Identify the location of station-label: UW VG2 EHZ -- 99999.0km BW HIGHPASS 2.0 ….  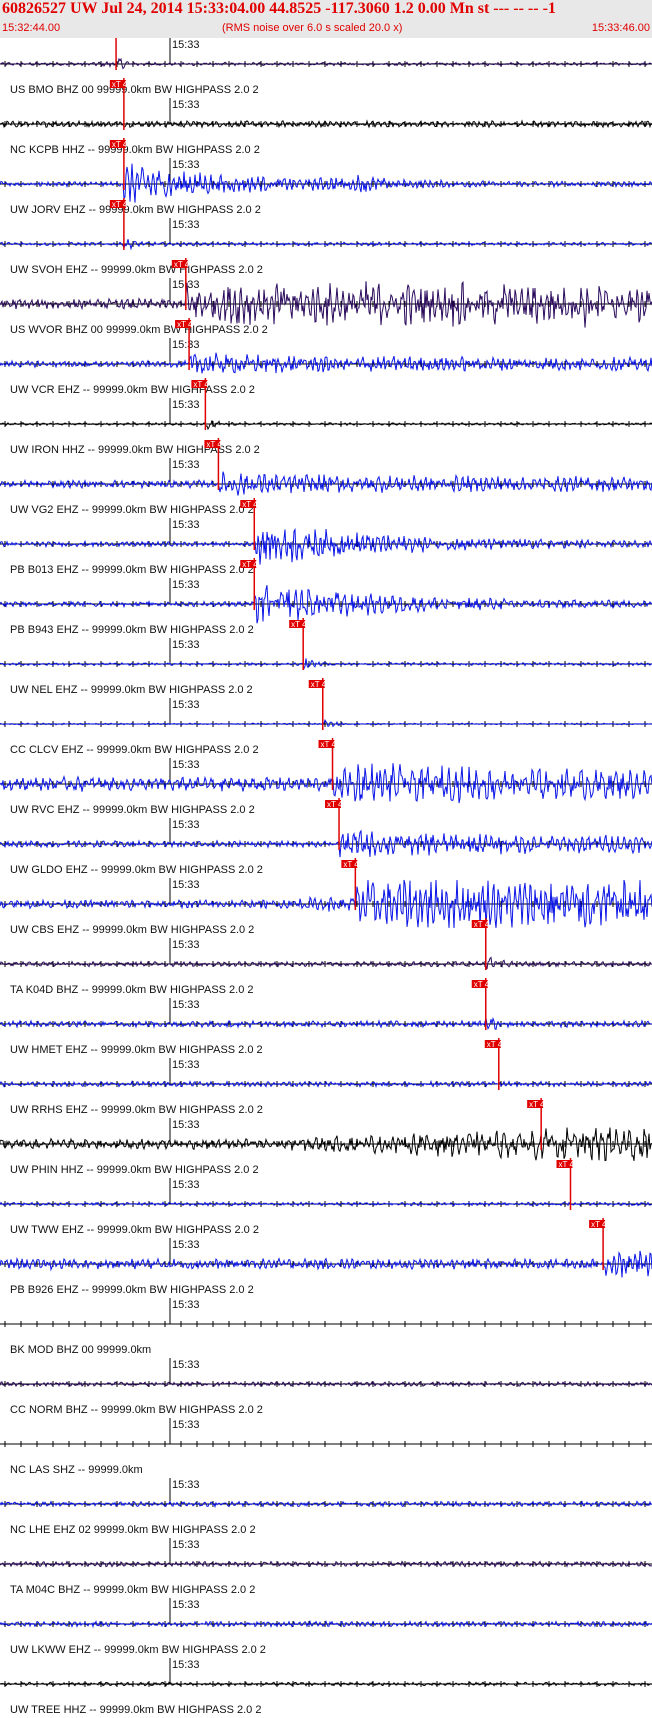
(132, 510).